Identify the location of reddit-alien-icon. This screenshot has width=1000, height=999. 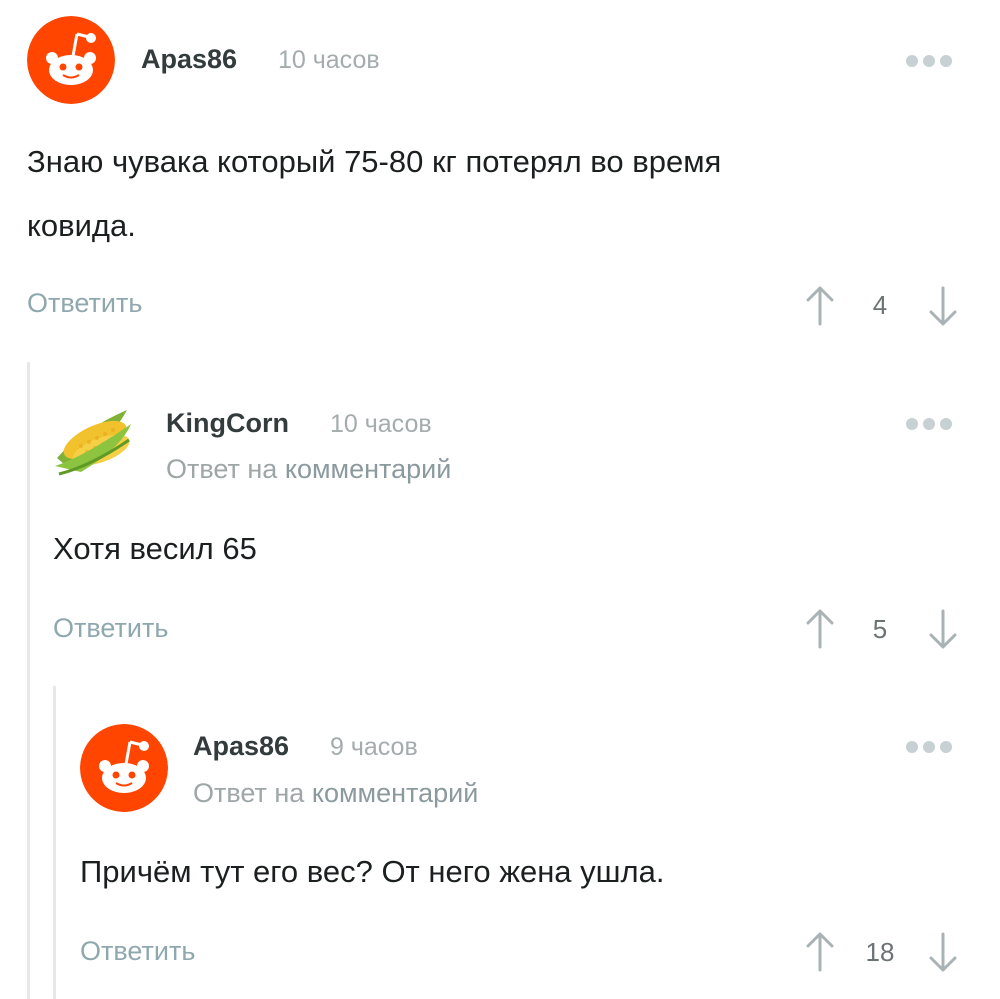
(124, 768).